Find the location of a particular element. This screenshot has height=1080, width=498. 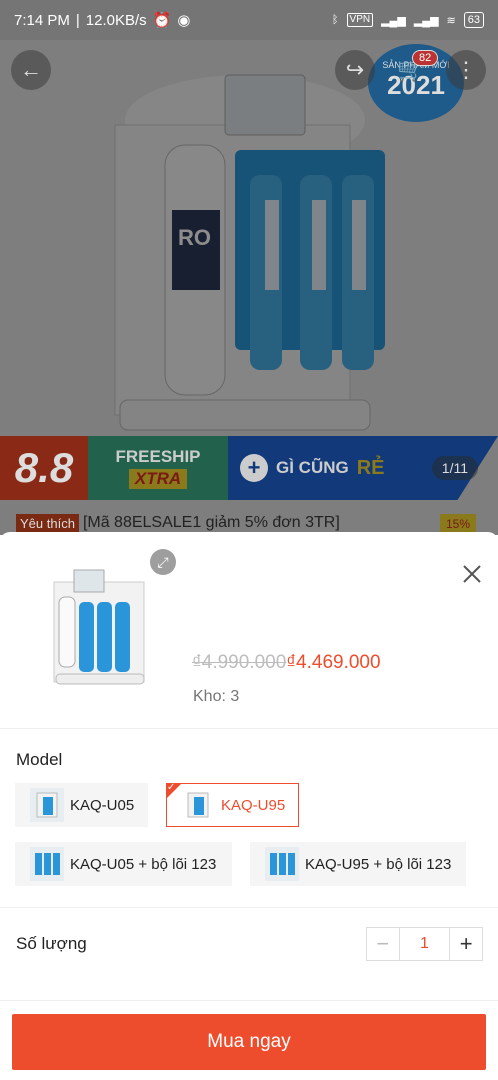

status-speed: 12.0KB/s is located at coordinates (116, 20).